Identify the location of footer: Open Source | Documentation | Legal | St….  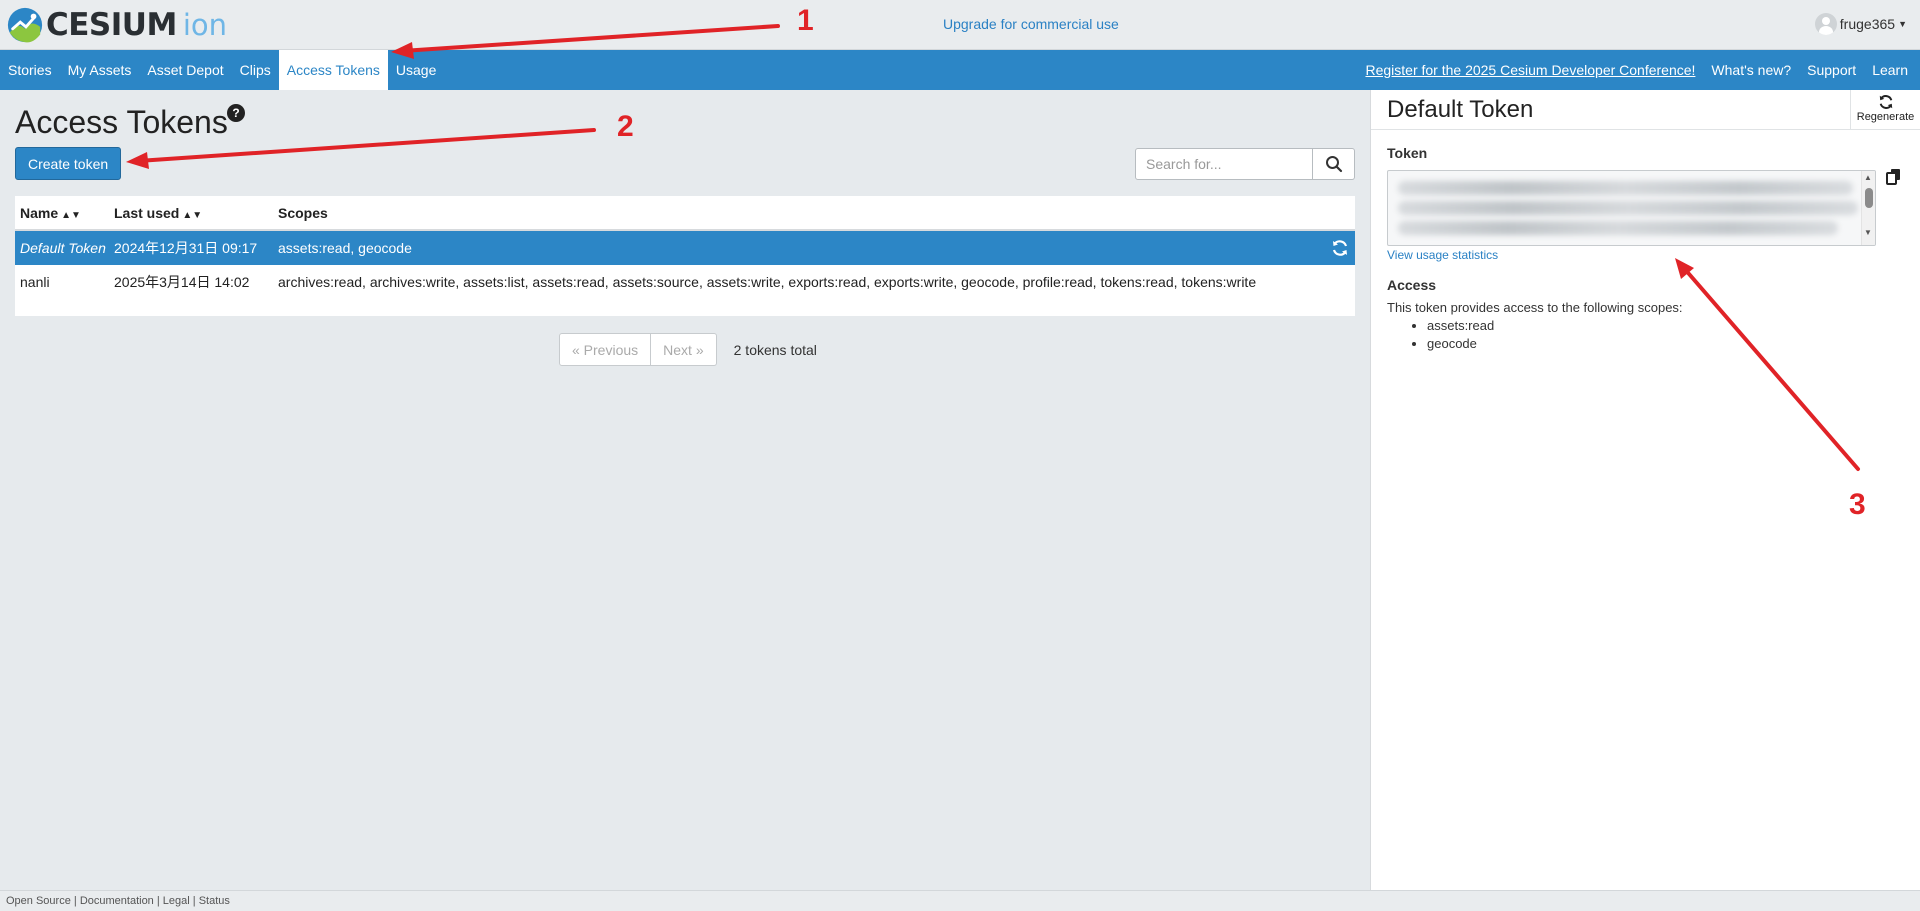
(960, 900).